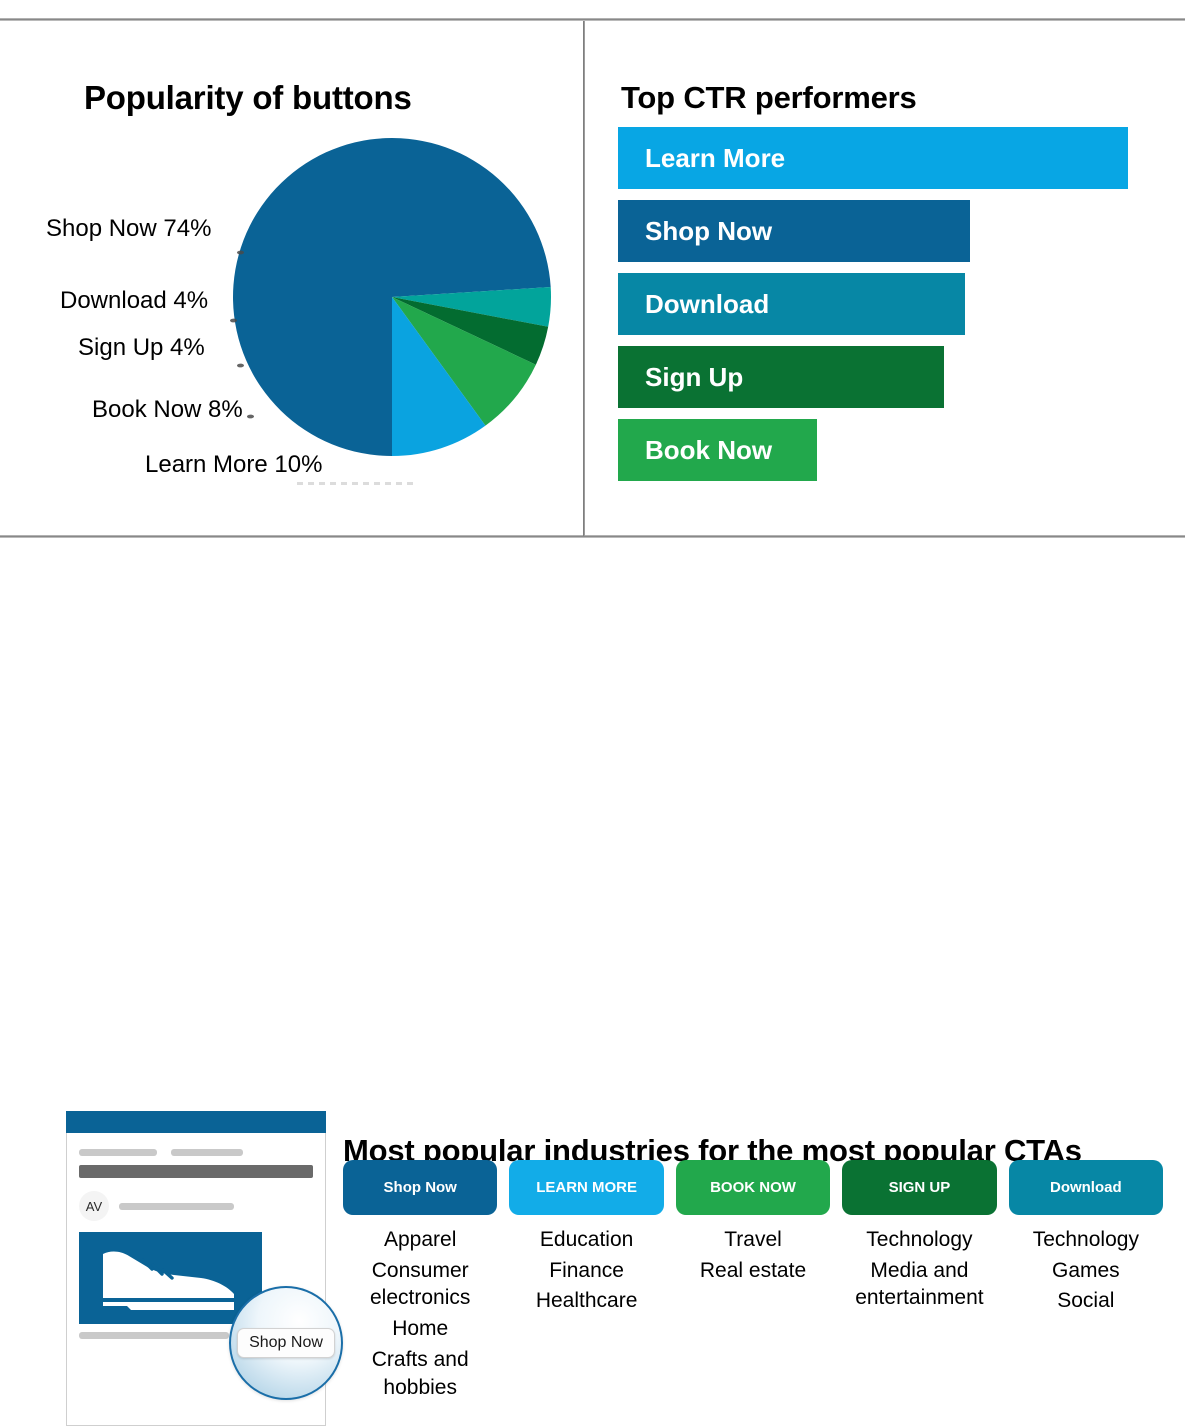 The width and height of the screenshot is (1185, 1426). I want to click on industry-list: Technology Games Social, so click(1086, 1269).